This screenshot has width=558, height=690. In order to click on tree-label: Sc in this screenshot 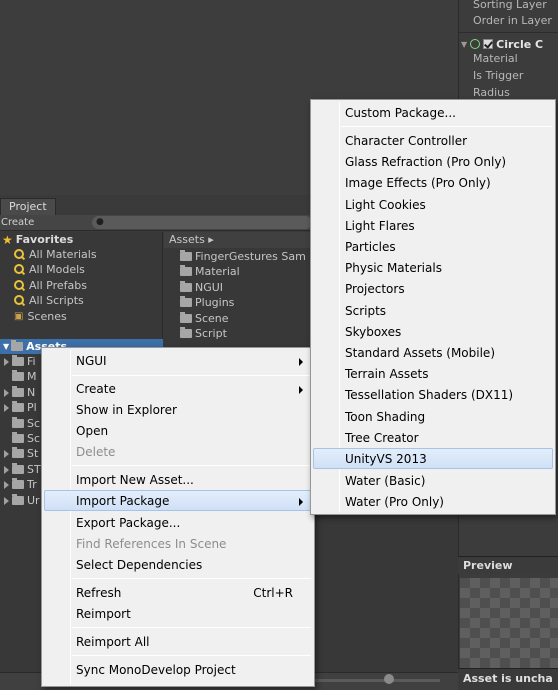, I will do `click(34, 438)`.